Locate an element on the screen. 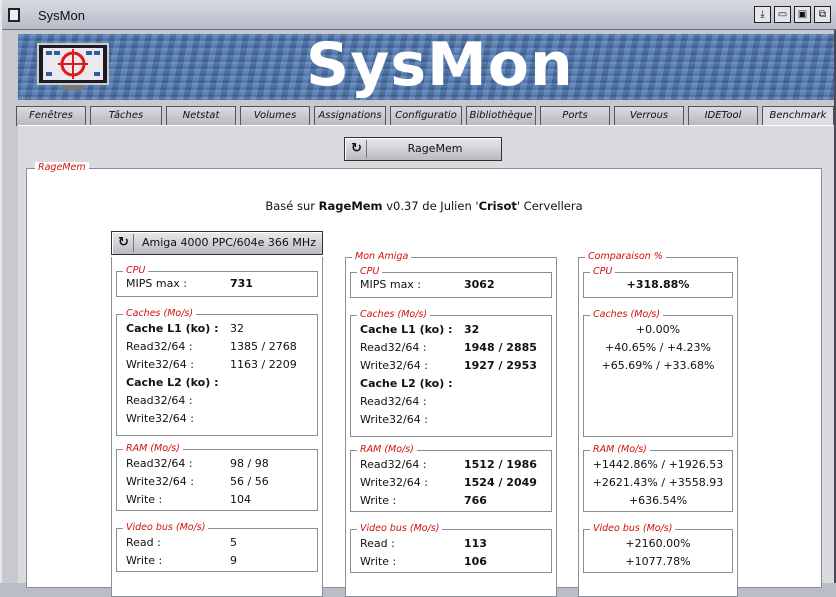  close-gadget is located at coordinates (14, 15).